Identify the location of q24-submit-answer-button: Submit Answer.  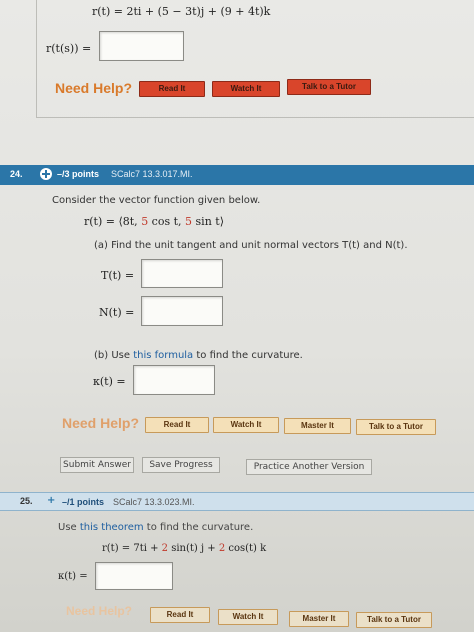
(97, 465).